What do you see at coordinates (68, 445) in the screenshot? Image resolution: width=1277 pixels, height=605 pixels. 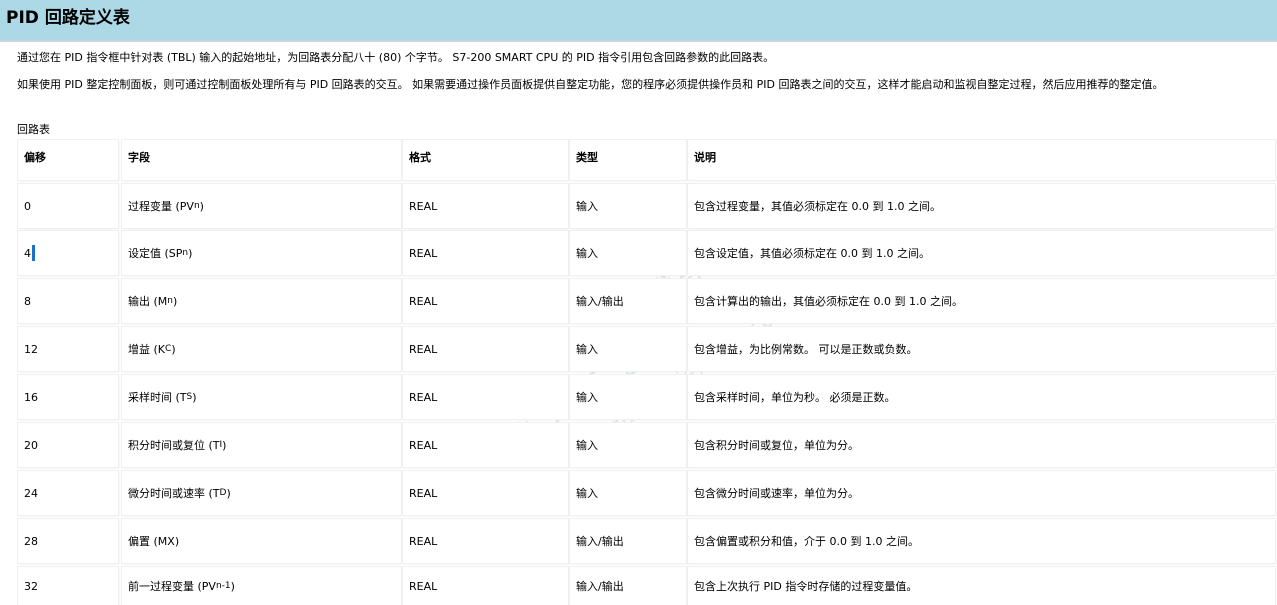 I see `cell-offset: 20` at bounding box center [68, 445].